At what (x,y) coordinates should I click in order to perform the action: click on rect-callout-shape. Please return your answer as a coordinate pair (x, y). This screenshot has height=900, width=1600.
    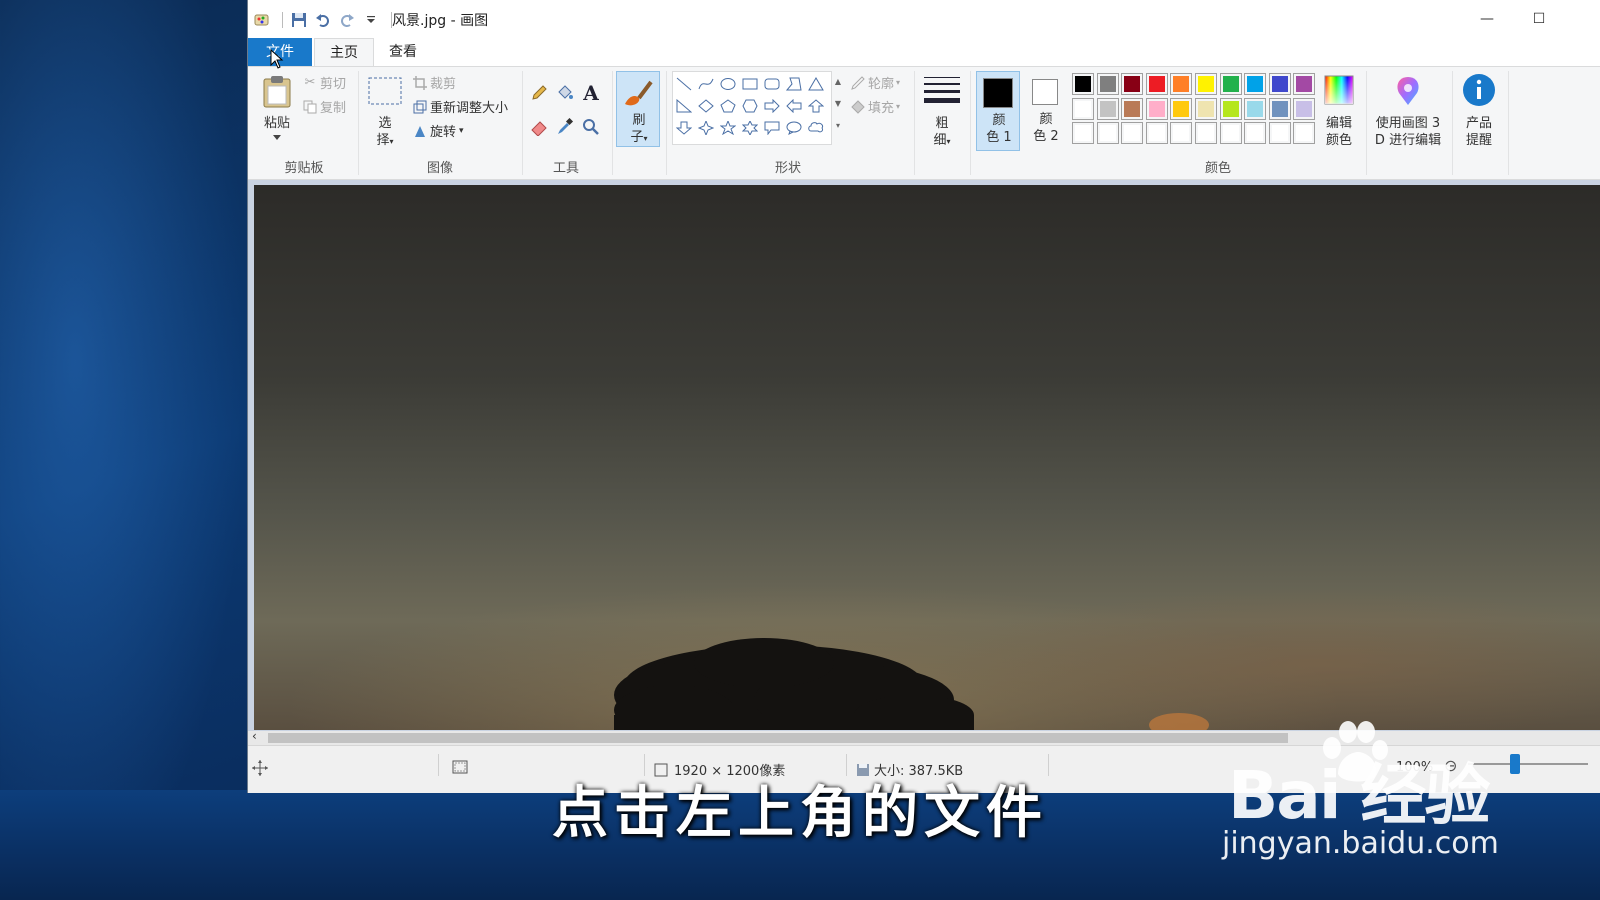
    Looking at the image, I should click on (772, 128).